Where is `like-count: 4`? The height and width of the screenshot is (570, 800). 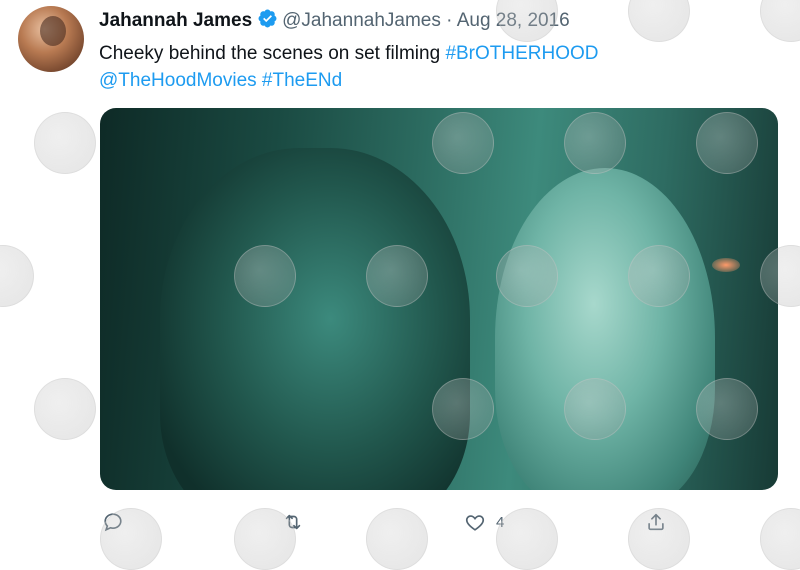 like-count: 4 is located at coordinates (500, 522).